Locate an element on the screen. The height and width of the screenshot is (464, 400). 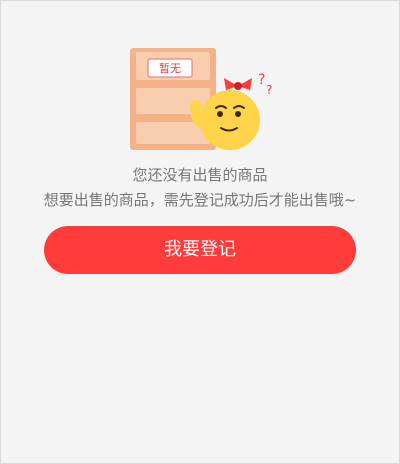
empty-badge-text: 暂无 is located at coordinates (170, 68).